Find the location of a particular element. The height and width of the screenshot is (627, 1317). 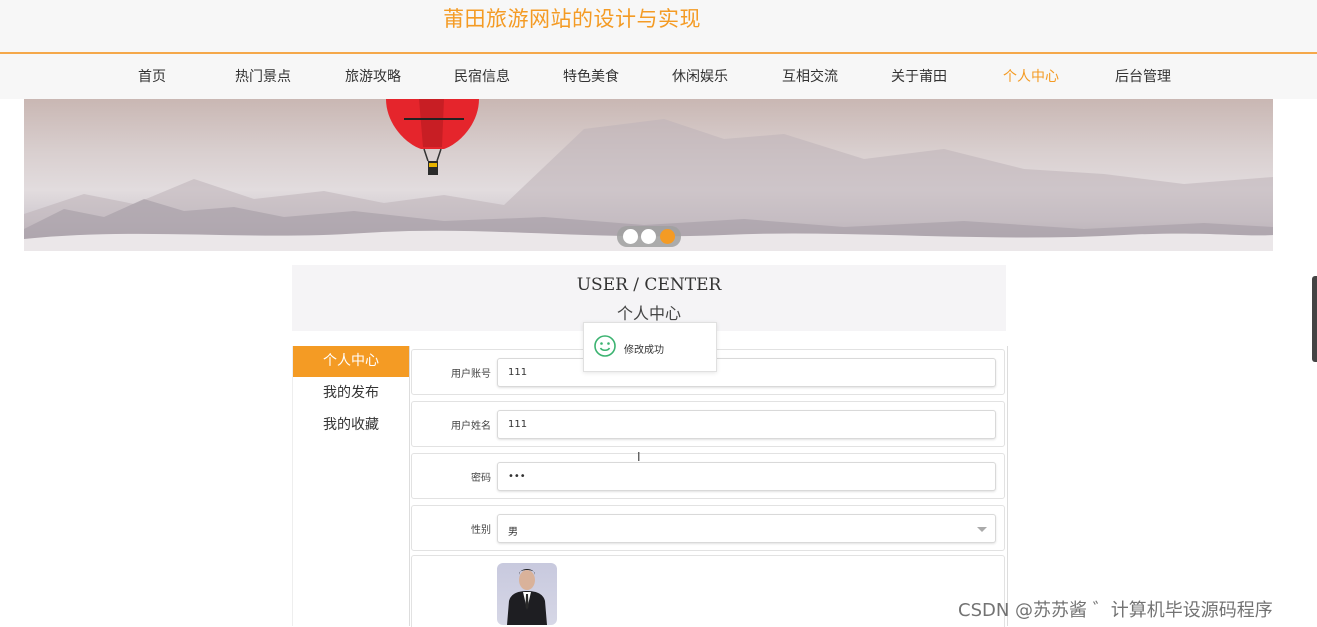

site-header: 莆田旅游网站的设计与实现 is located at coordinates (658, 27).